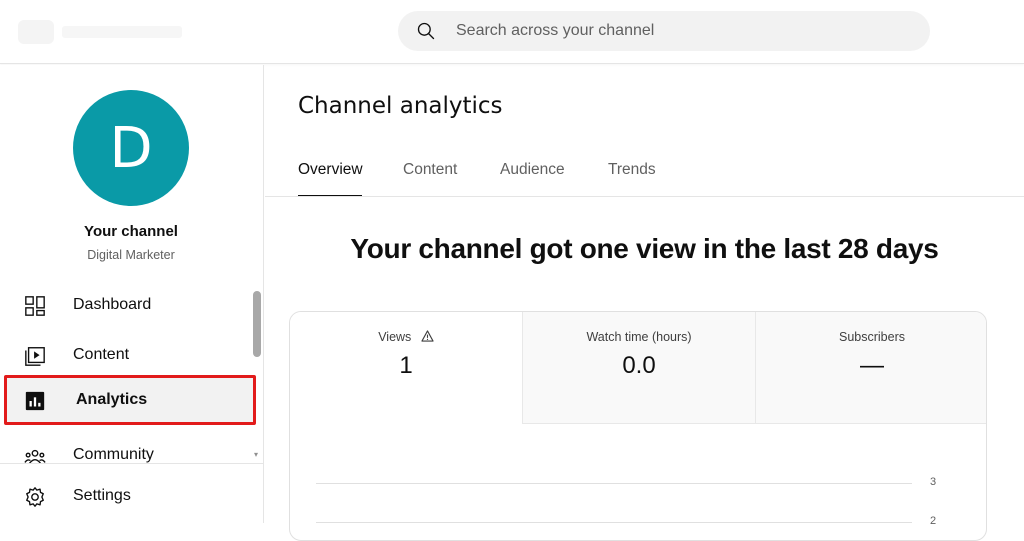 This screenshot has width=1024, height=541. What do you see at coordinates (430, 169) in the screenshot?
I see `tab-label: Content` at bounding box center [430, 169].